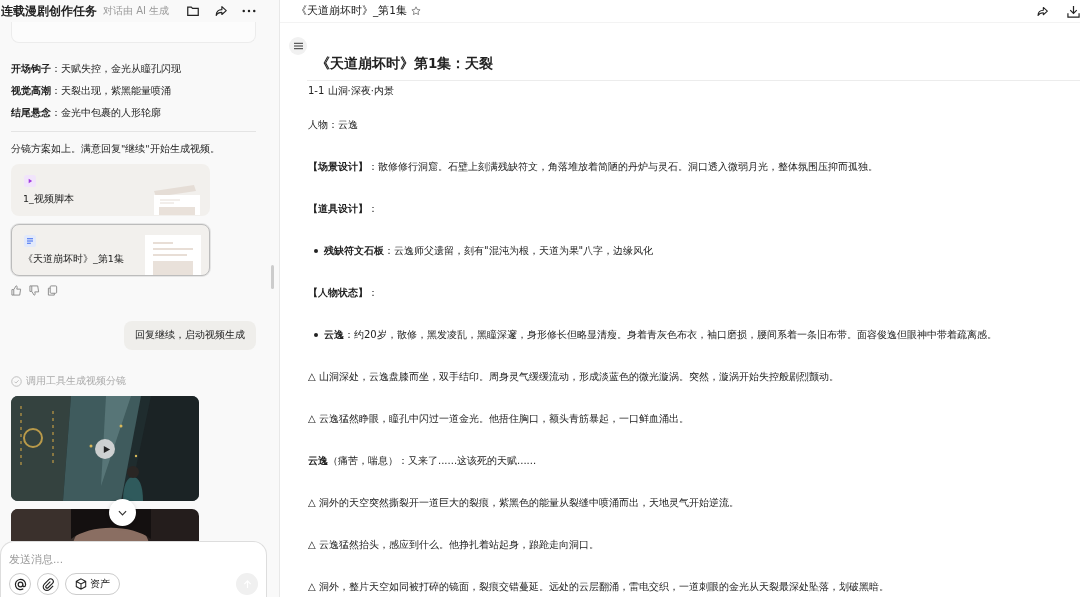 The image size is (1080, 597). I want to click on script-paragraph: 【道具设计】：, so click(343, 209).